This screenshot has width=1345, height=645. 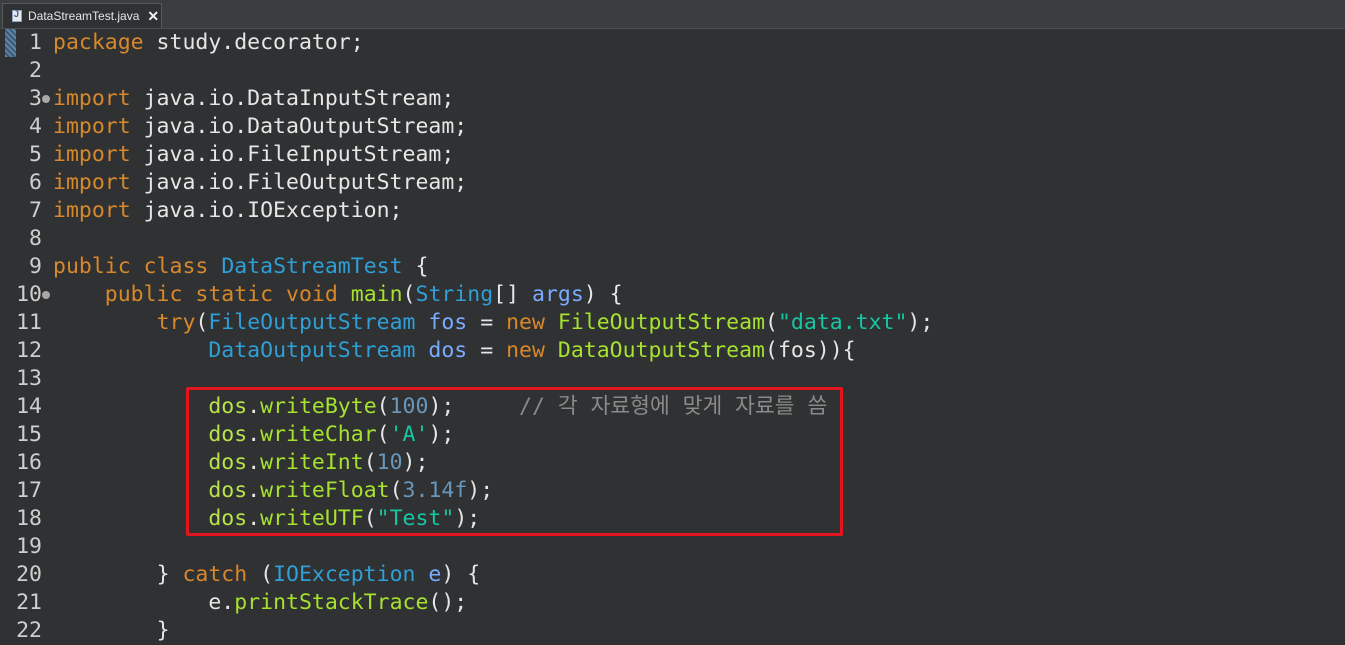 What do you see at coordinates (325, 490) in the screenshot?
I see `code-token: writeFloat` at bounding box center [325, 490].